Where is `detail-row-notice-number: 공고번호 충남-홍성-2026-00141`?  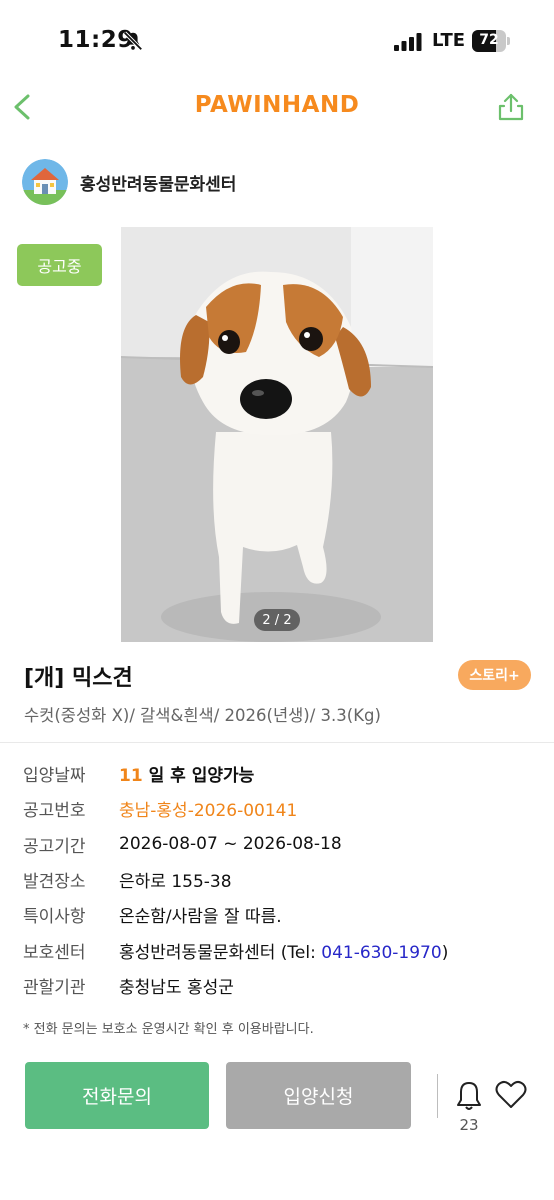
detail-row-notice-number: 공고번호 충남-홍성-2026-00141 is located at coordinates (283, 808).